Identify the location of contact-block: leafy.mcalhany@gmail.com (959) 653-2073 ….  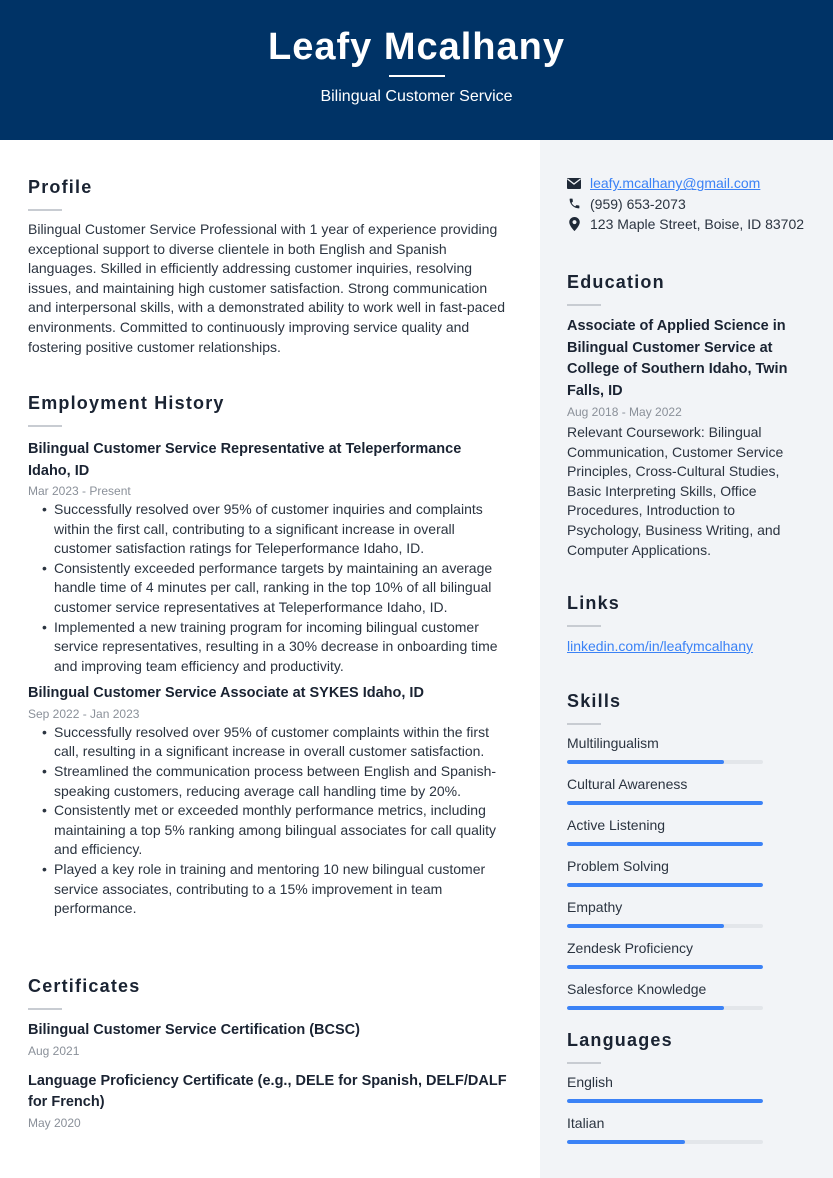
(692, 204).